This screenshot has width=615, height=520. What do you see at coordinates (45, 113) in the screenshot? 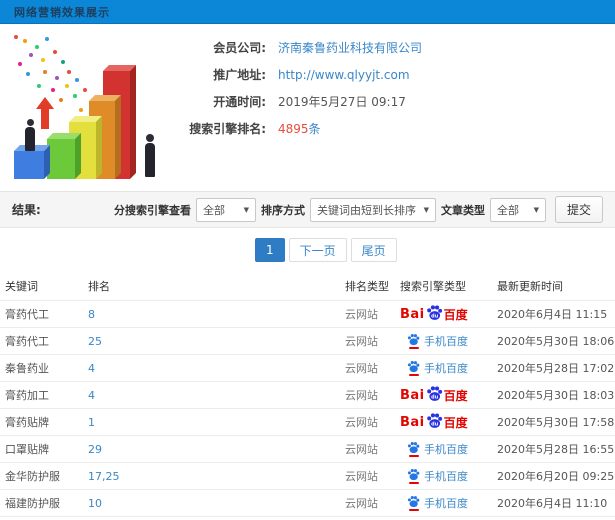
I see `up-arrow-icon` at bounding box center [45, 113].